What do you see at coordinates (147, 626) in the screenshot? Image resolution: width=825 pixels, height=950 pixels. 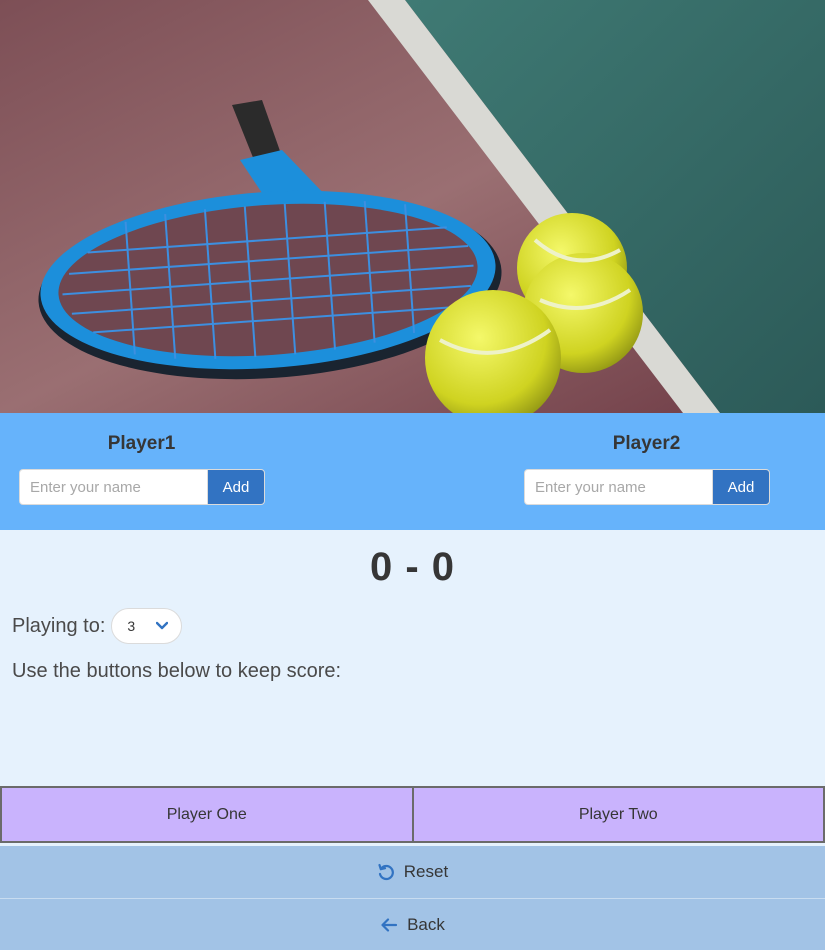 I see `playing-to-select: 3` at bounding box center [147, 626].